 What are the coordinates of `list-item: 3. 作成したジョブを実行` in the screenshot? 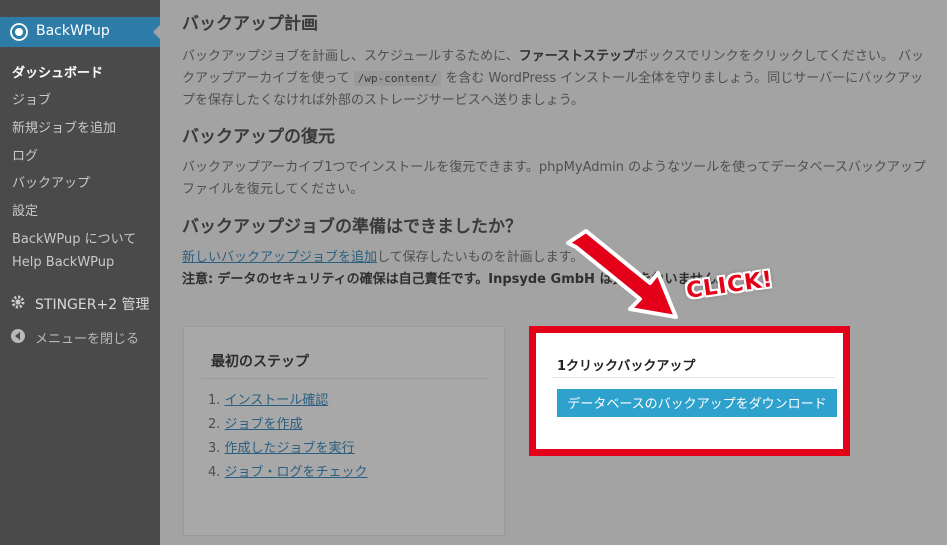 It's located at (288, 449).